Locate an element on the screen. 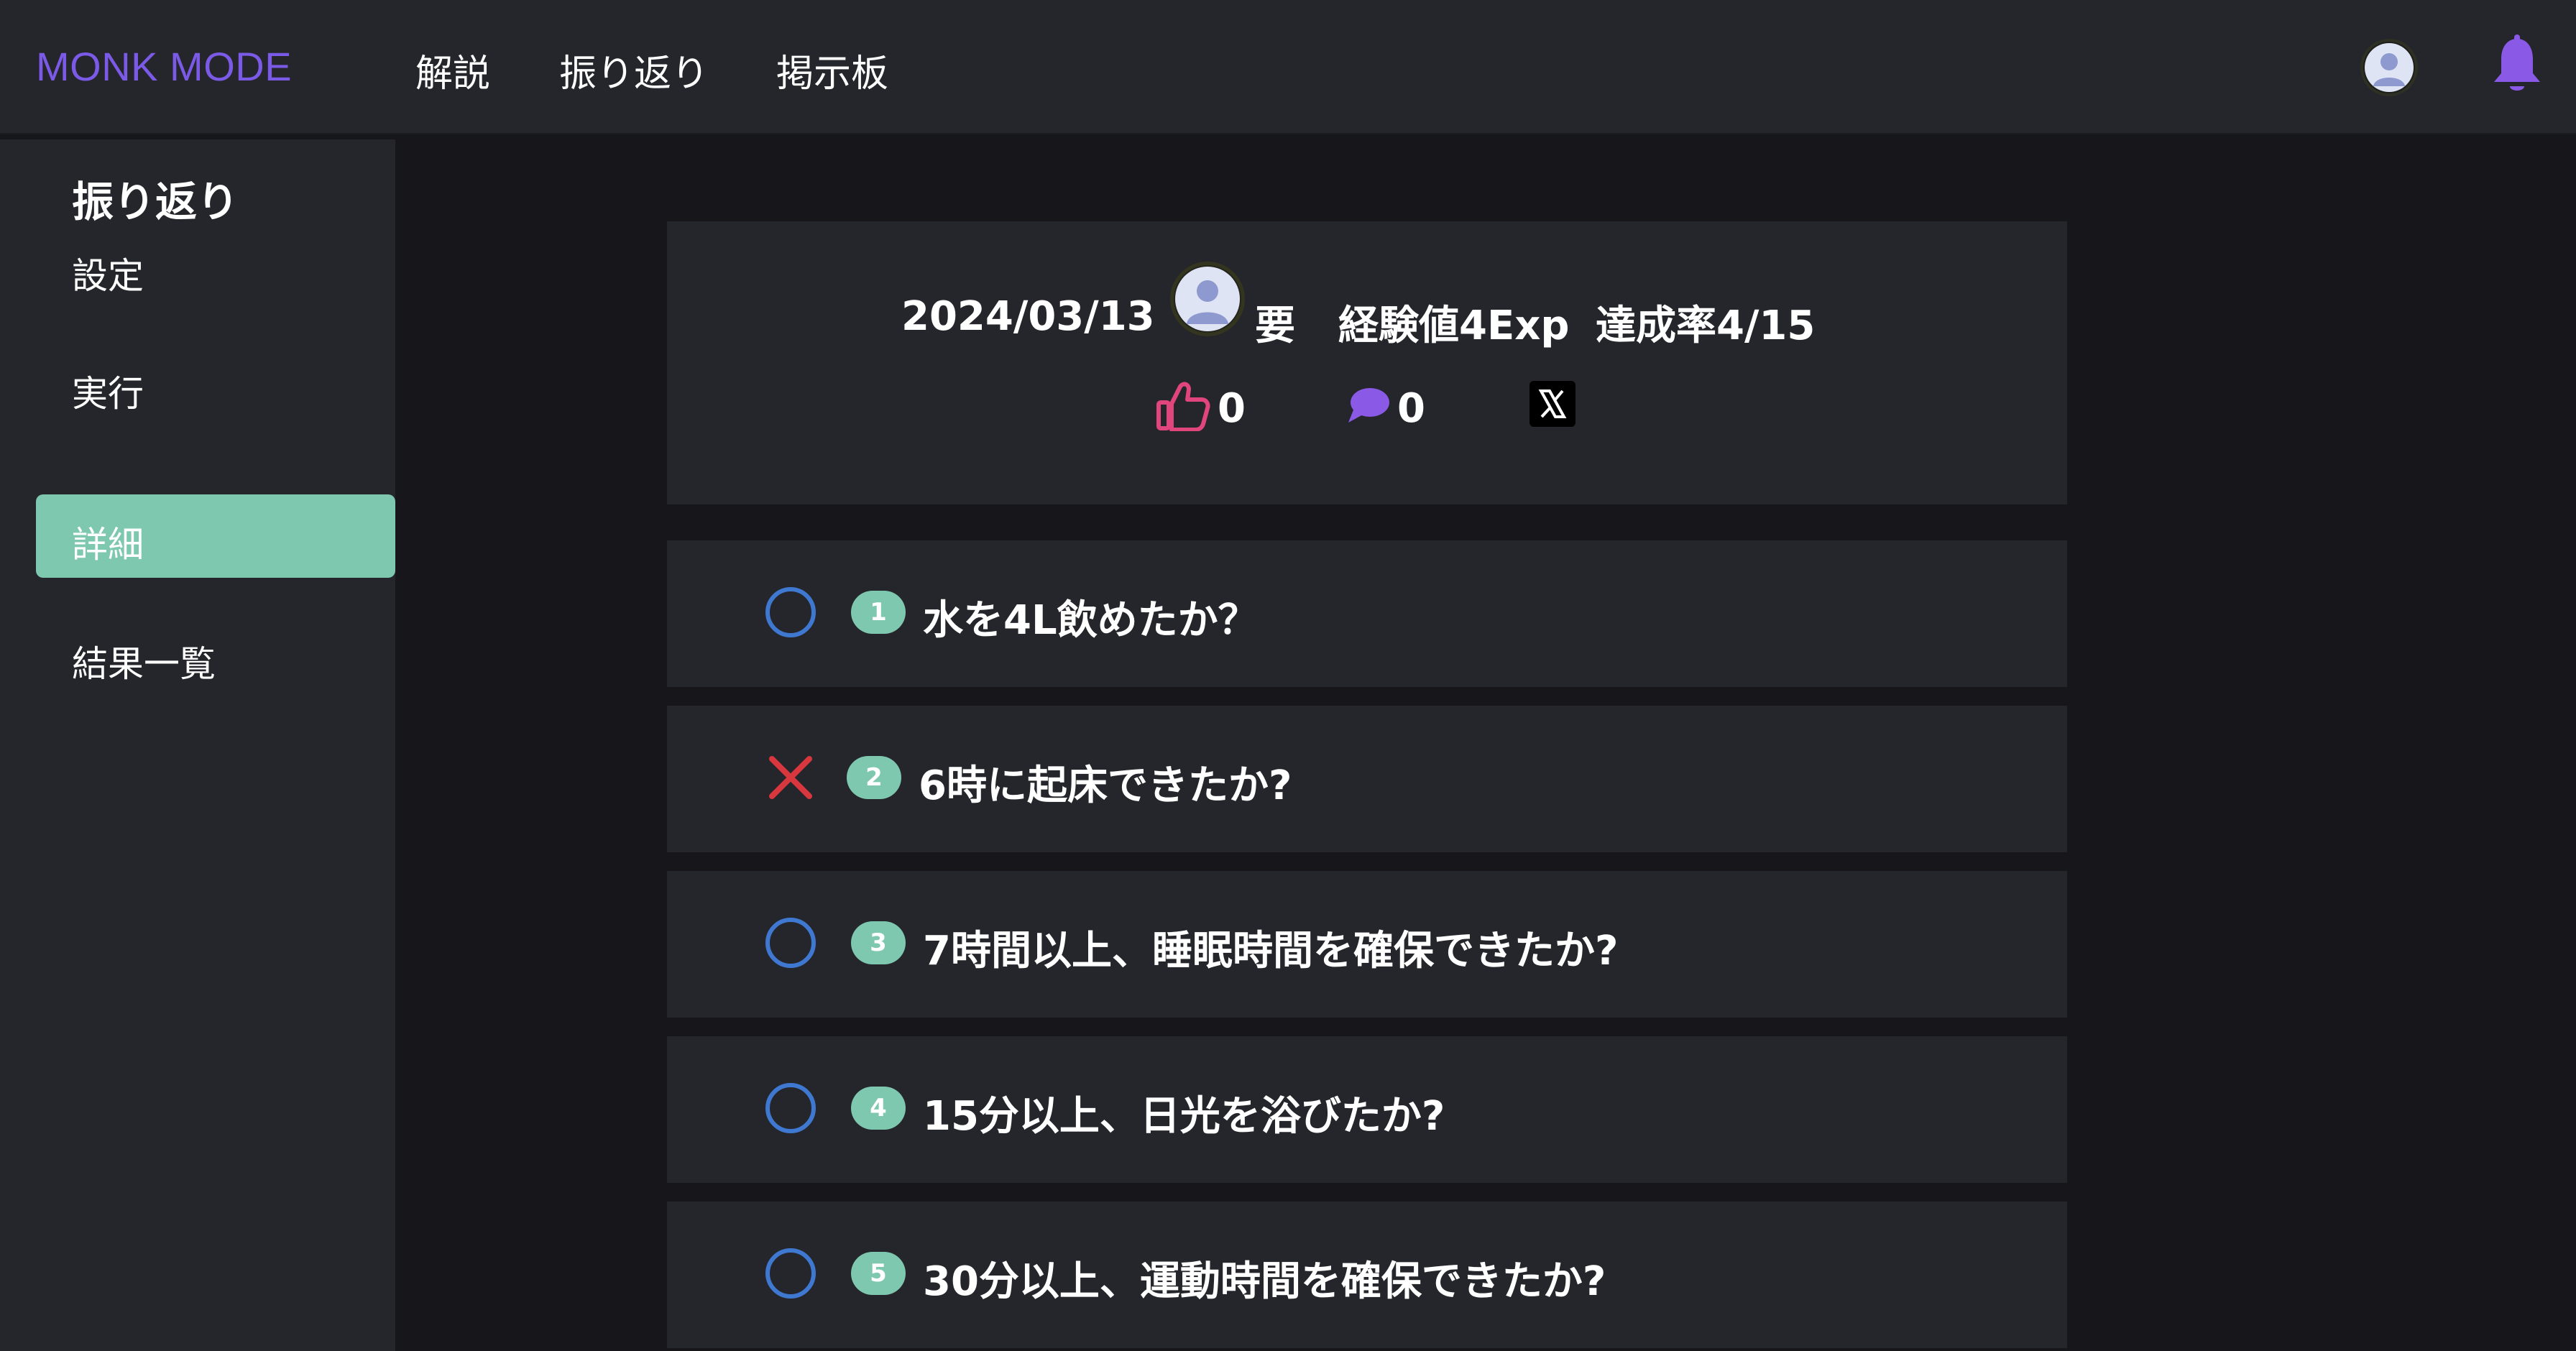 The height and width of the screenshot is (1351, 2576). nav-link-review: 振り返り is located at coordinates (634, 70).